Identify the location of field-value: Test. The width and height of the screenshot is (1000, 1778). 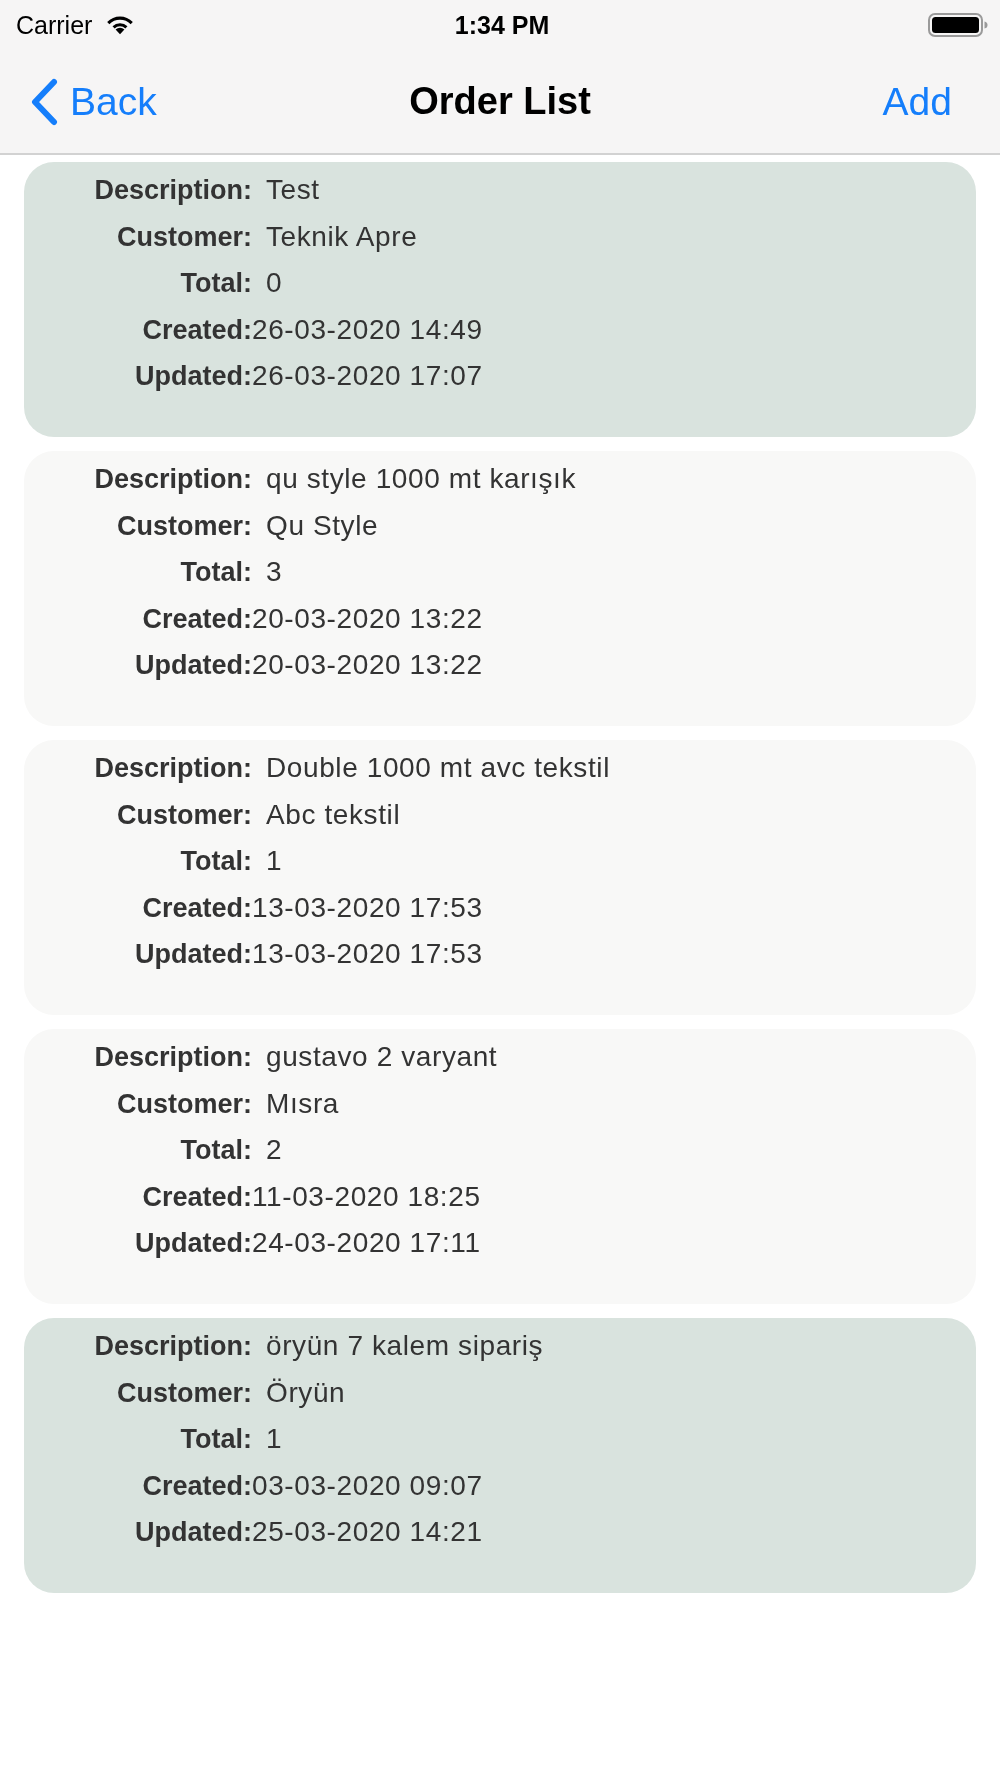
(293, 190).